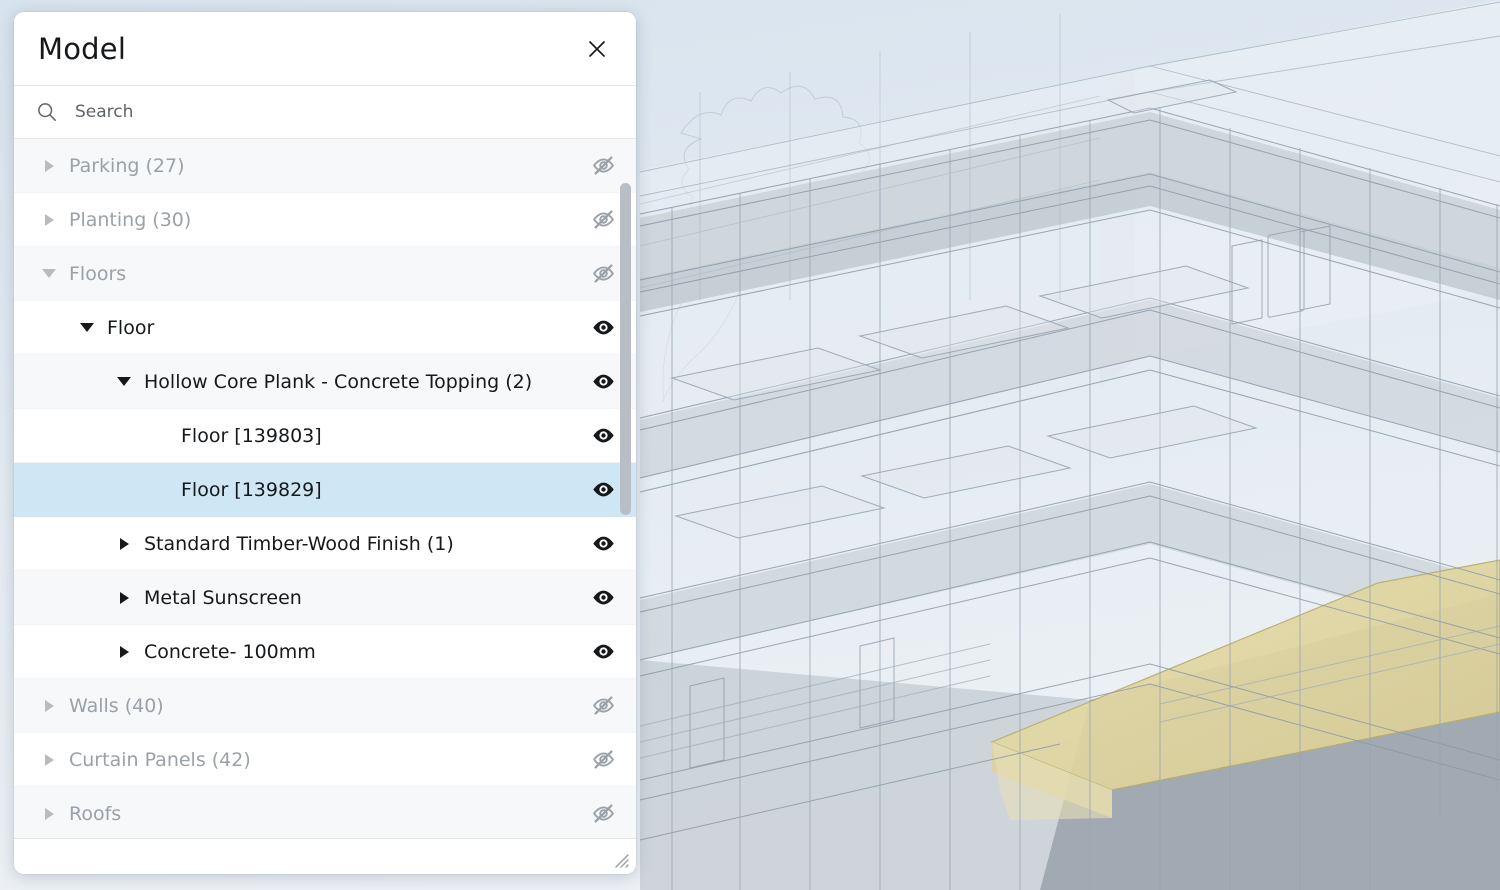 This screenshot has width=1500, height=890. I want to click on tree-row-label: Hollow Core Plank - Concrete Topping (2), so click(338, 381).